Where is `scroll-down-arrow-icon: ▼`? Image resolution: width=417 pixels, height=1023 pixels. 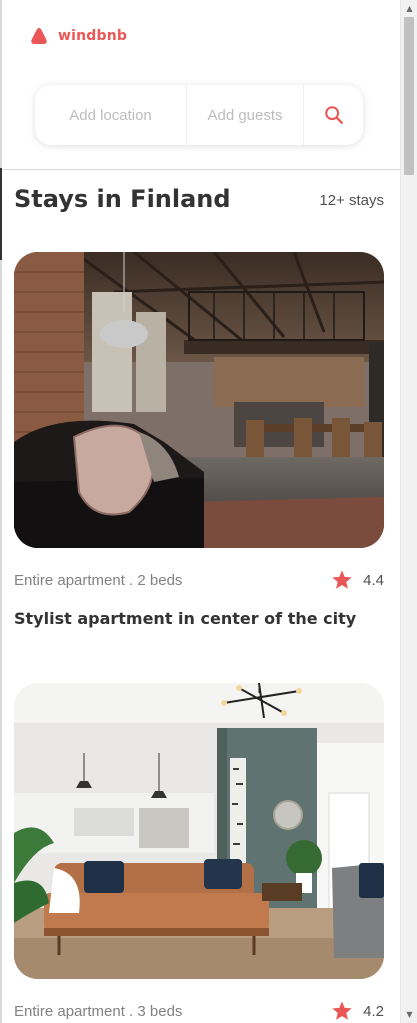
scroll-down-arrow-icon: ▼ is located at coordinates (409, 1014).